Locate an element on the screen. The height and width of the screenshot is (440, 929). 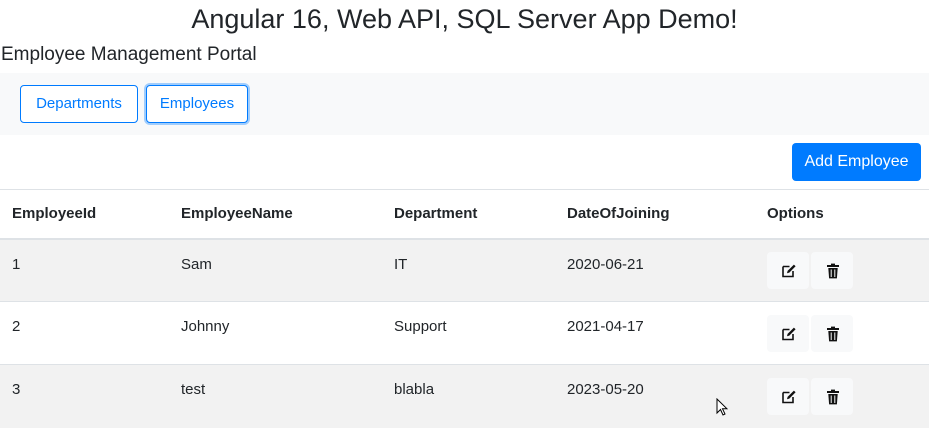
header-employee-name: EmployeeName is located at coordinates (275, 214).